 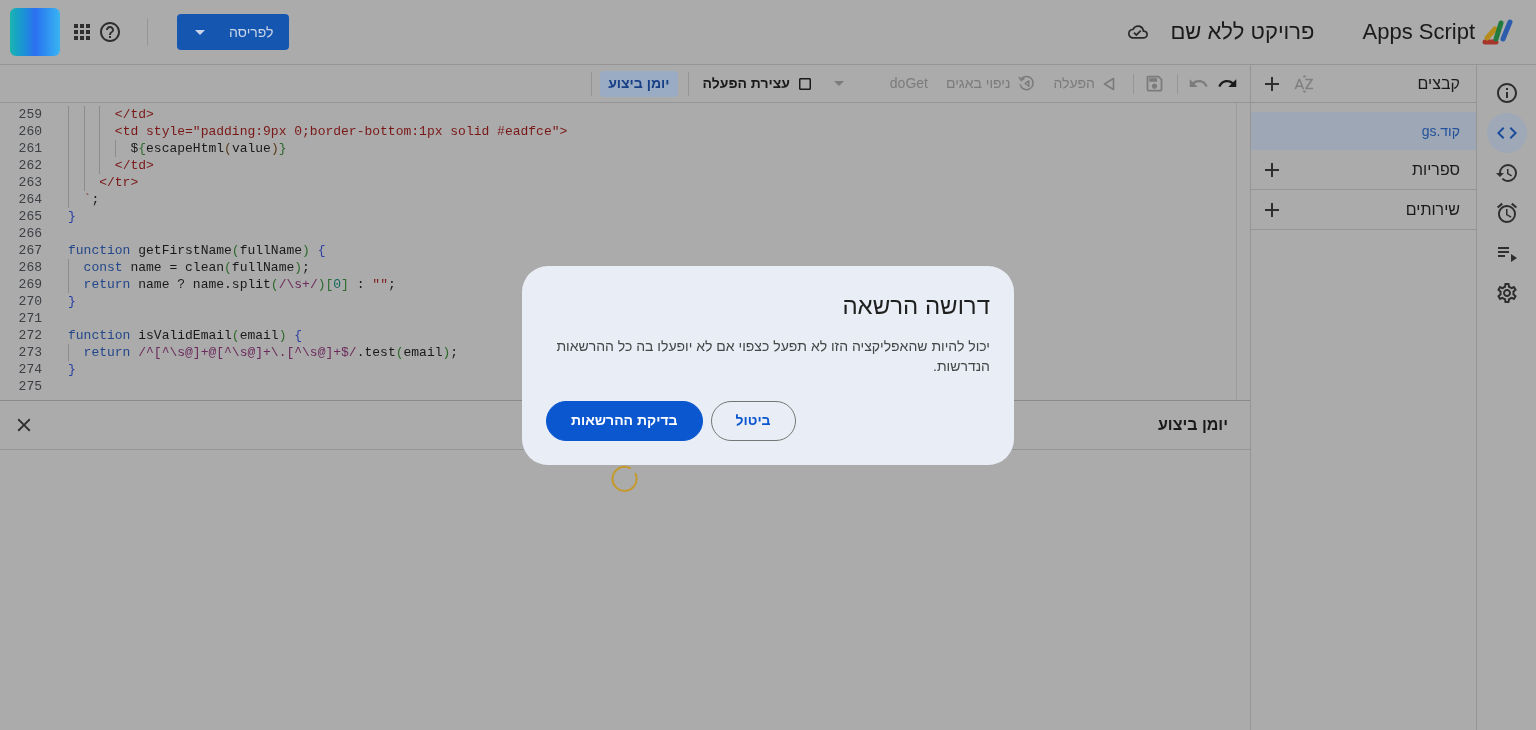 What do you see at coordinates (110, 32) in the screenshot?
I see `help-icon` at bounding box center [110, 32].